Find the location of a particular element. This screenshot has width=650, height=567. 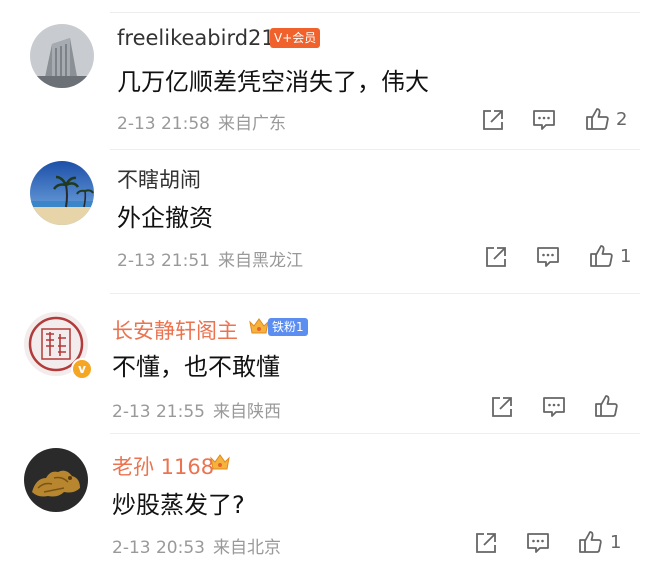

comment-location: 来自广东 is located at coordinates (251, 124).